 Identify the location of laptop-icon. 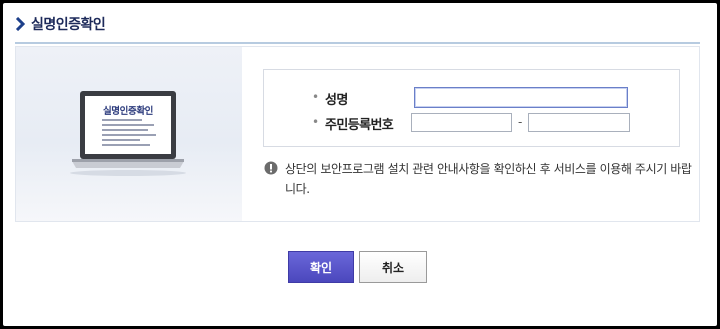
(128, 133).